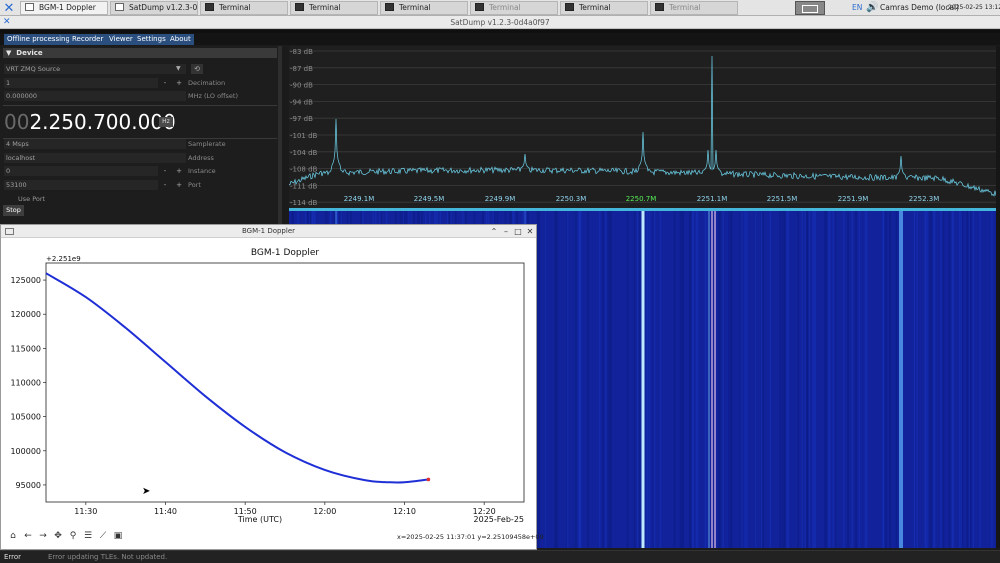 The image size is (1000, 563). What do you see at coordinates (13, 536) in the screenshot?
I see `home-icon: ⌂` at bounding box center [13, 536].